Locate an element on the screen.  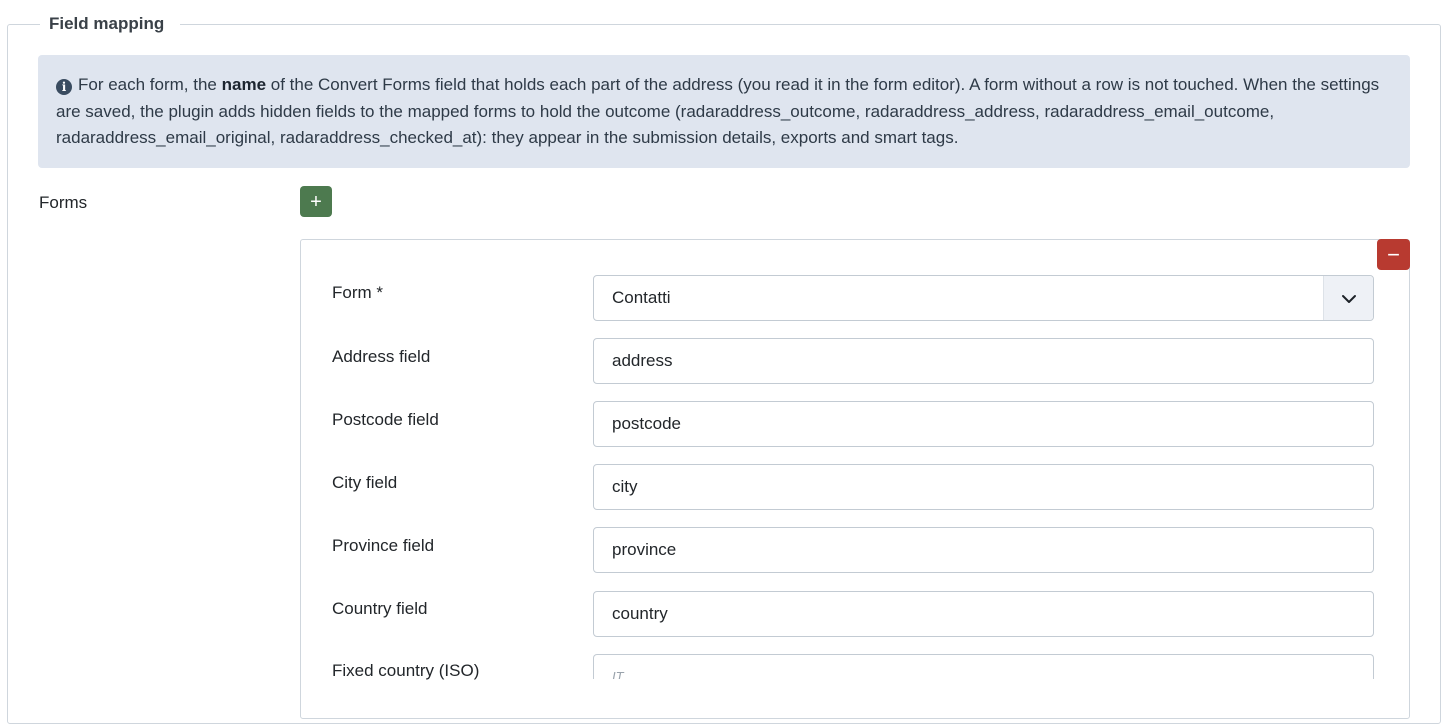
form-select-label: Form * is located at coordinates (357, 292).